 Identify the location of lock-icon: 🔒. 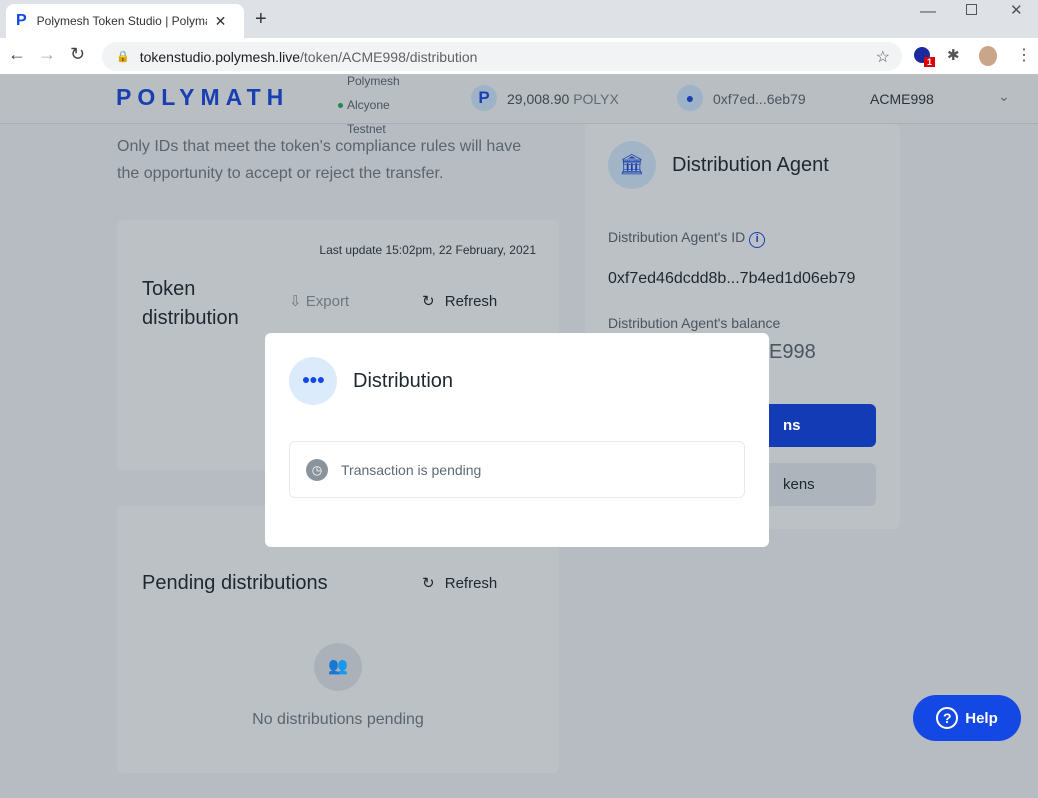
(123, 57).